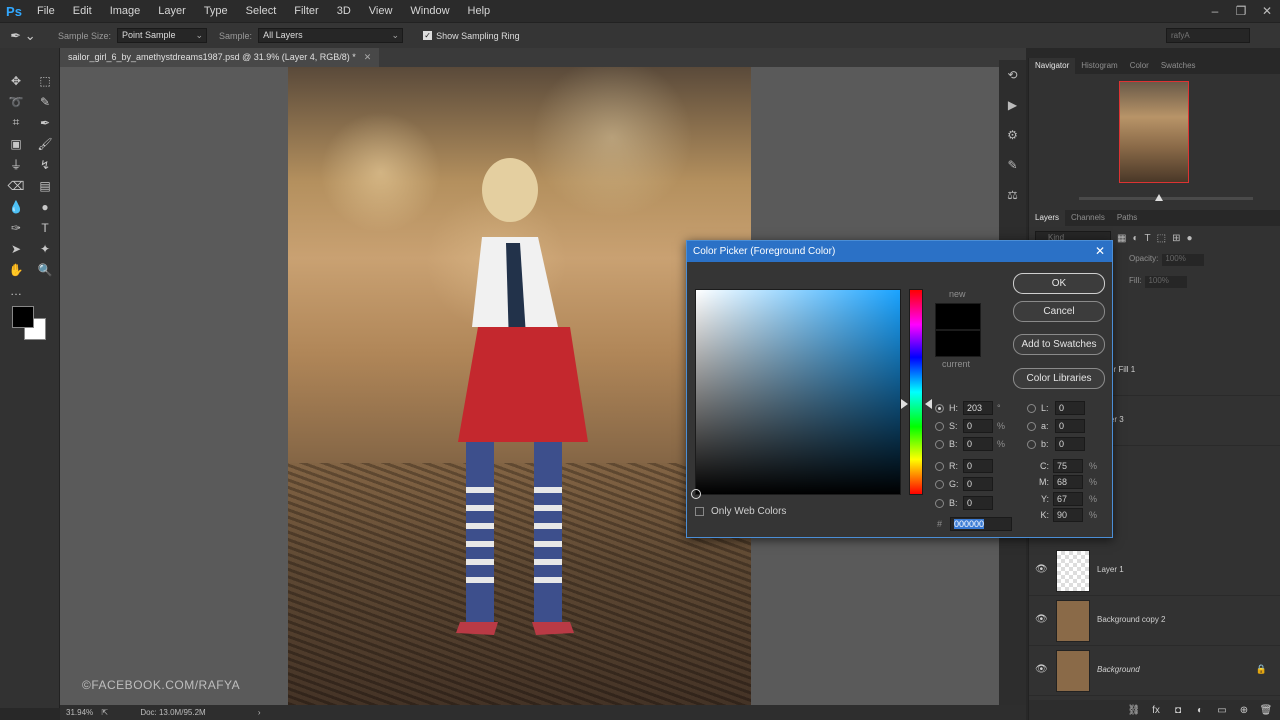 This screenshot has width=1280, height=720. I want to click on layer-name: Background, so click(1118, 669).